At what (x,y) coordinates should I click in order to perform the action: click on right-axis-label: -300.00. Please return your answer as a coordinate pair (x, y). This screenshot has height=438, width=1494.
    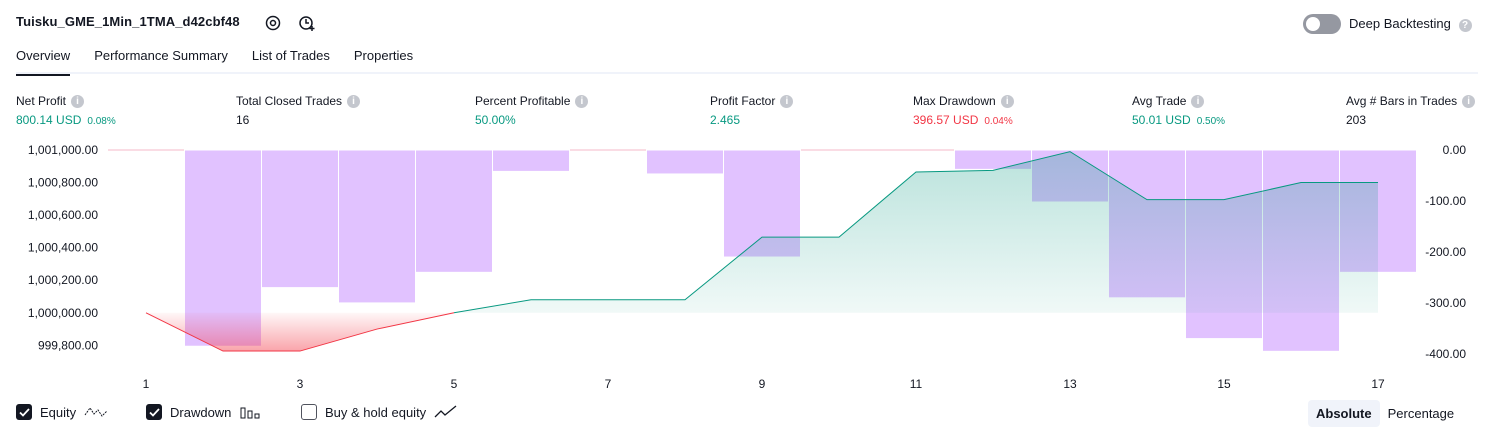
    Looking at the image, I should click on (1445, 303).